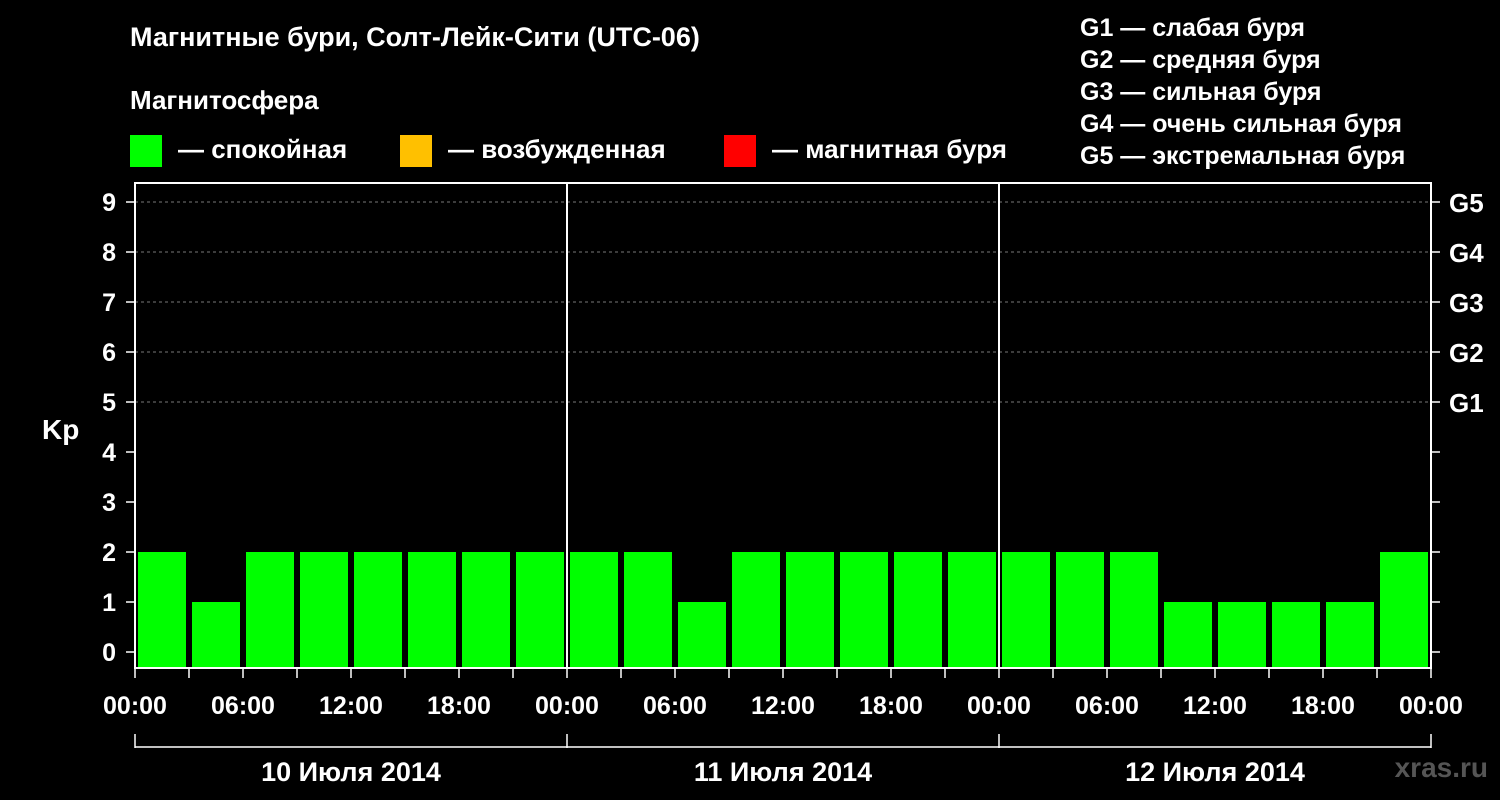  I want to click on g-level-label: G5, so click(1466, 203).